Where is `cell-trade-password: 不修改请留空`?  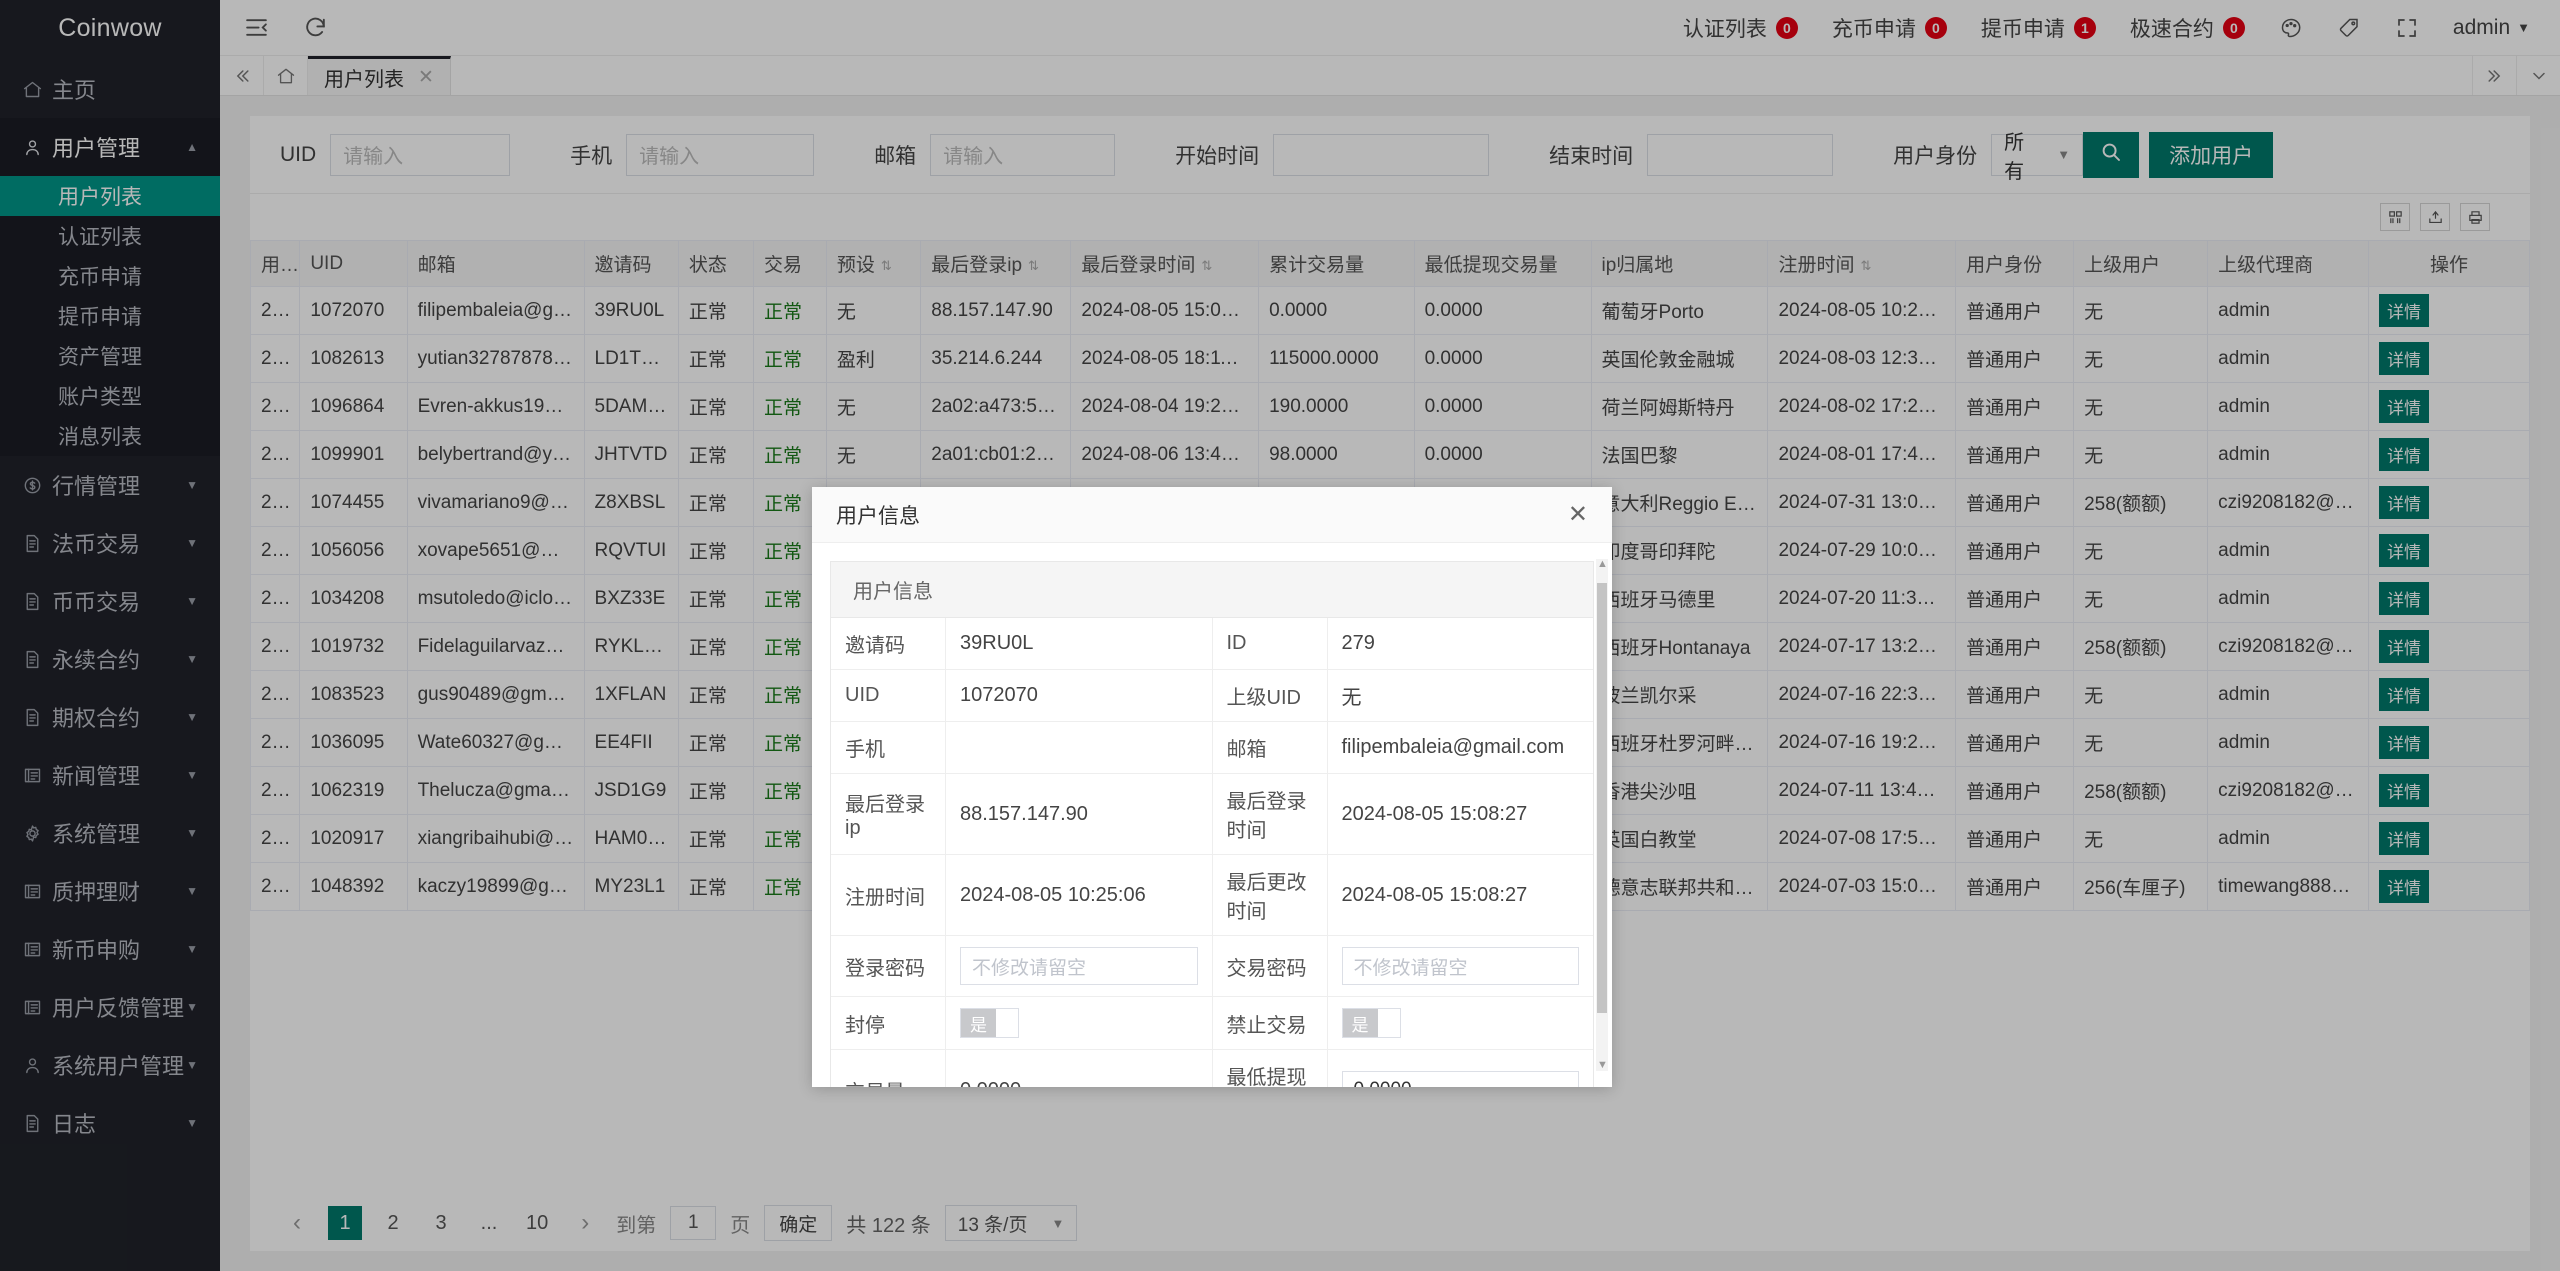
cell-trade-password: 不修改请留空 is located at coordinates (1461, 966).